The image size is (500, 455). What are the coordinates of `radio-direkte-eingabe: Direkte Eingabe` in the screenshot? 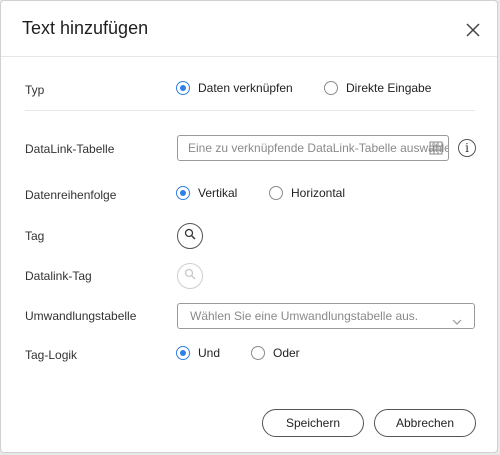 It's located at (377, 88).